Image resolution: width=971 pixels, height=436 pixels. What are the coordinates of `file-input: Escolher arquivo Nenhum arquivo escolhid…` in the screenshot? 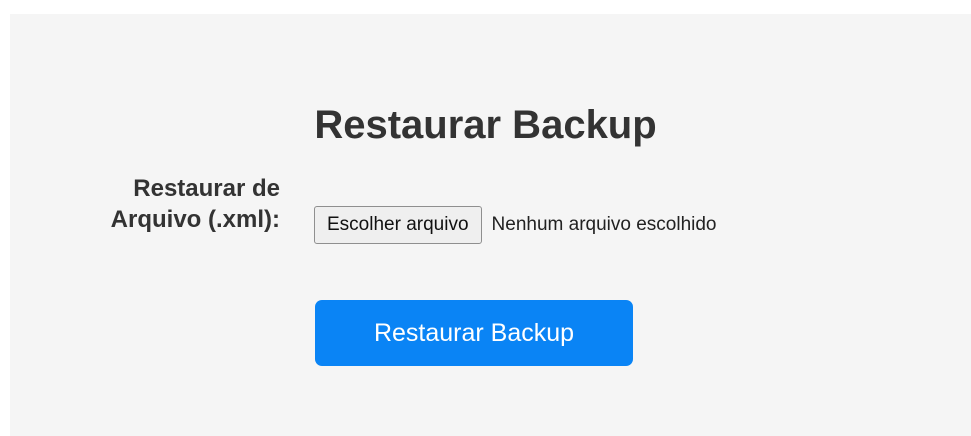 It's located at (515, 225).